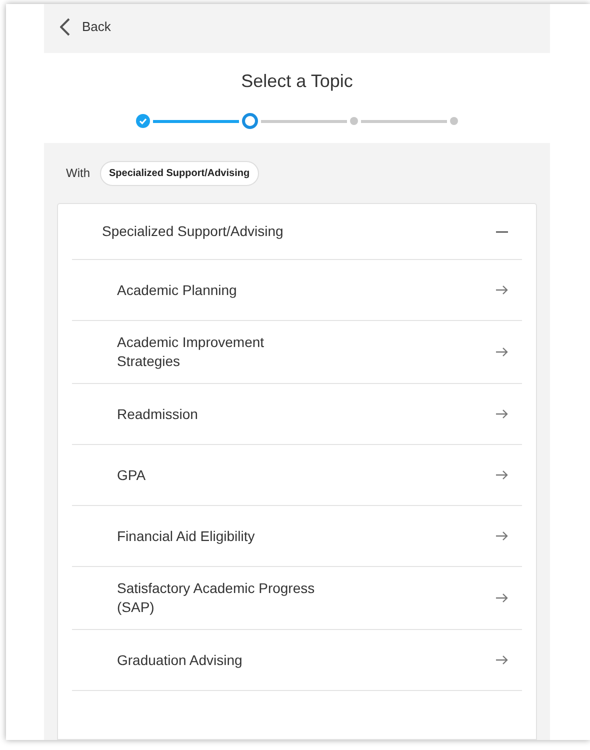  What do you see at coordinates (179, 173) in the screenshot?
I see `topic-chip: Specialized Support/Advising` at bounding box center [179, 173].